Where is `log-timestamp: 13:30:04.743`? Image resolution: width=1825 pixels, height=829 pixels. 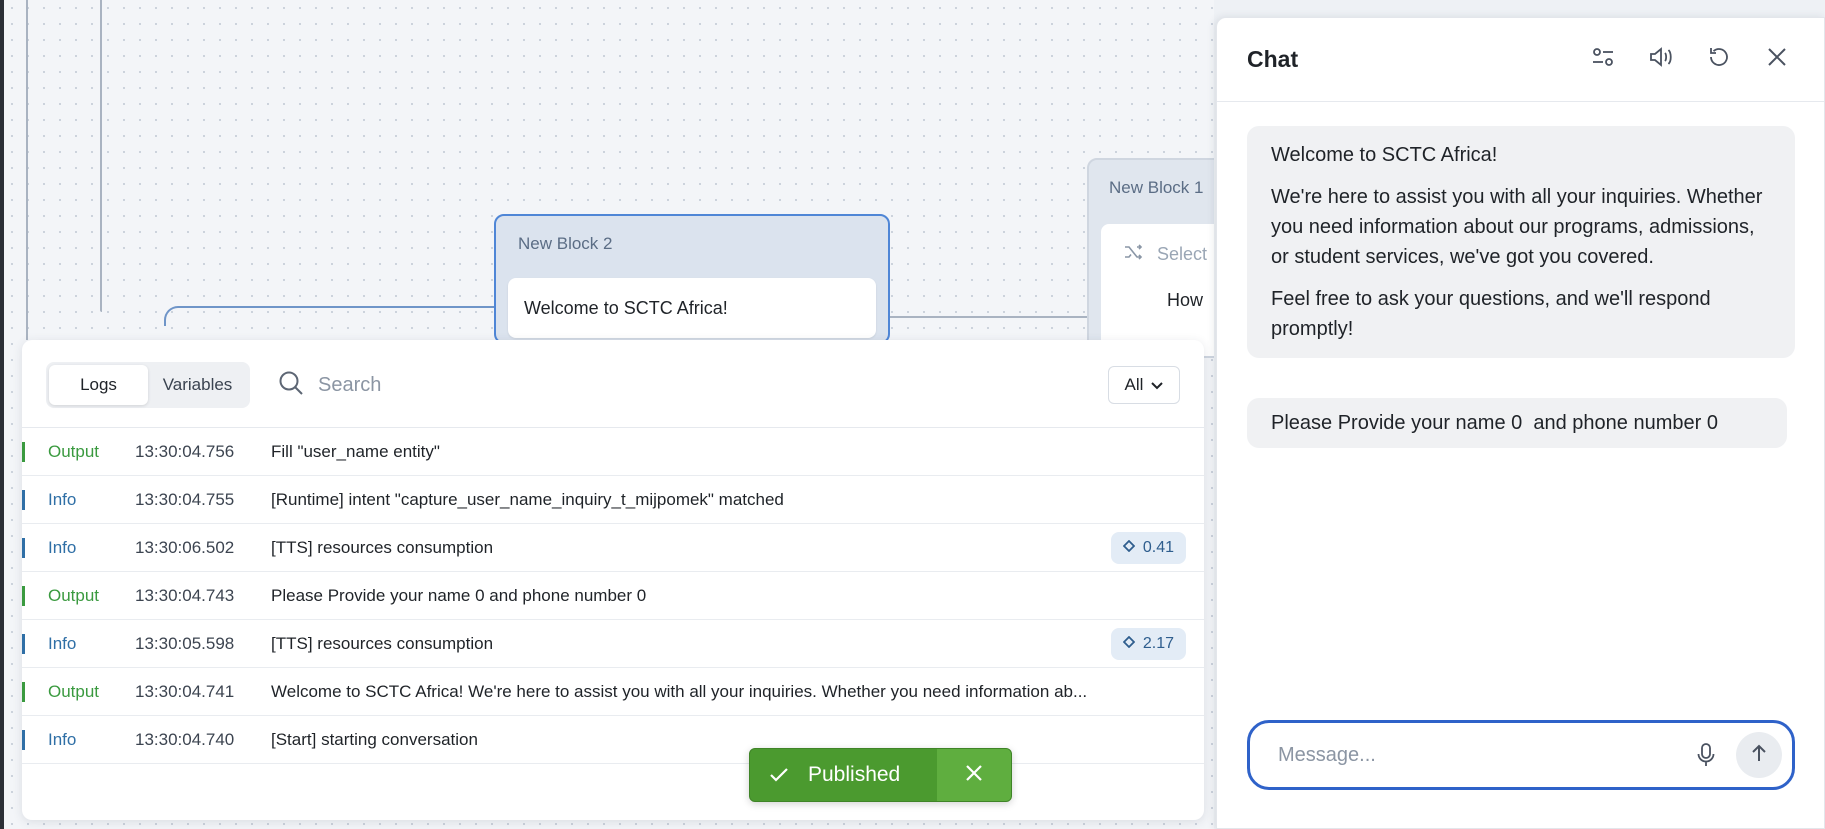
log-timestamp: 13:30:04.743 is located at coordinates (185, 595).